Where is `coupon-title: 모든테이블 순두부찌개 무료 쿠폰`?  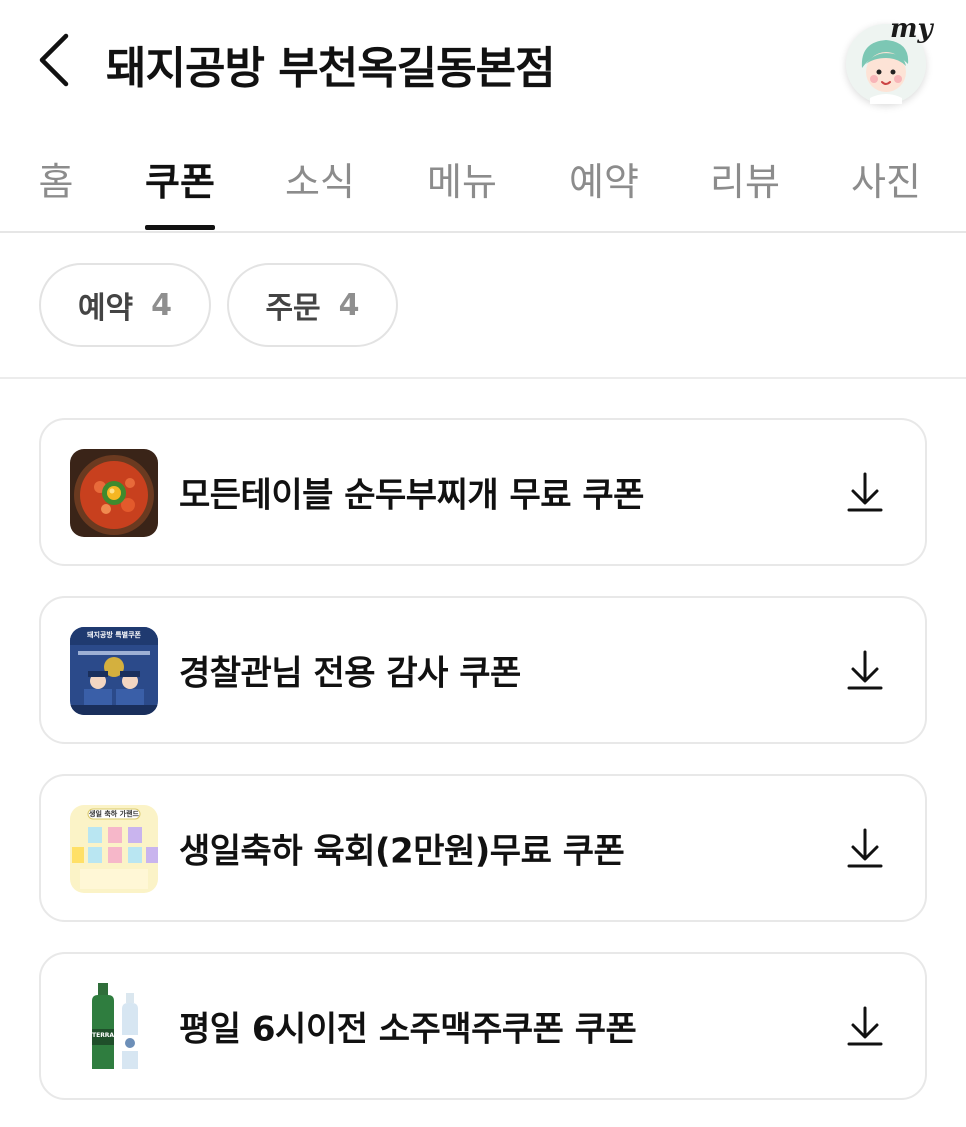
coupon-title: 모든테이블 순두부찌개 무료 쿠폰 is located at coordinates (411, 495).